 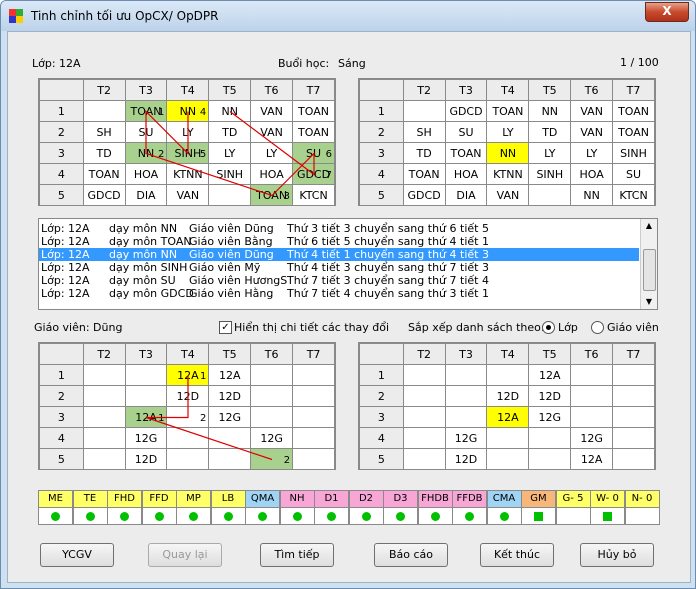 I want to click on schedule-cell: TOAN 3, so click(x=272, y=195).